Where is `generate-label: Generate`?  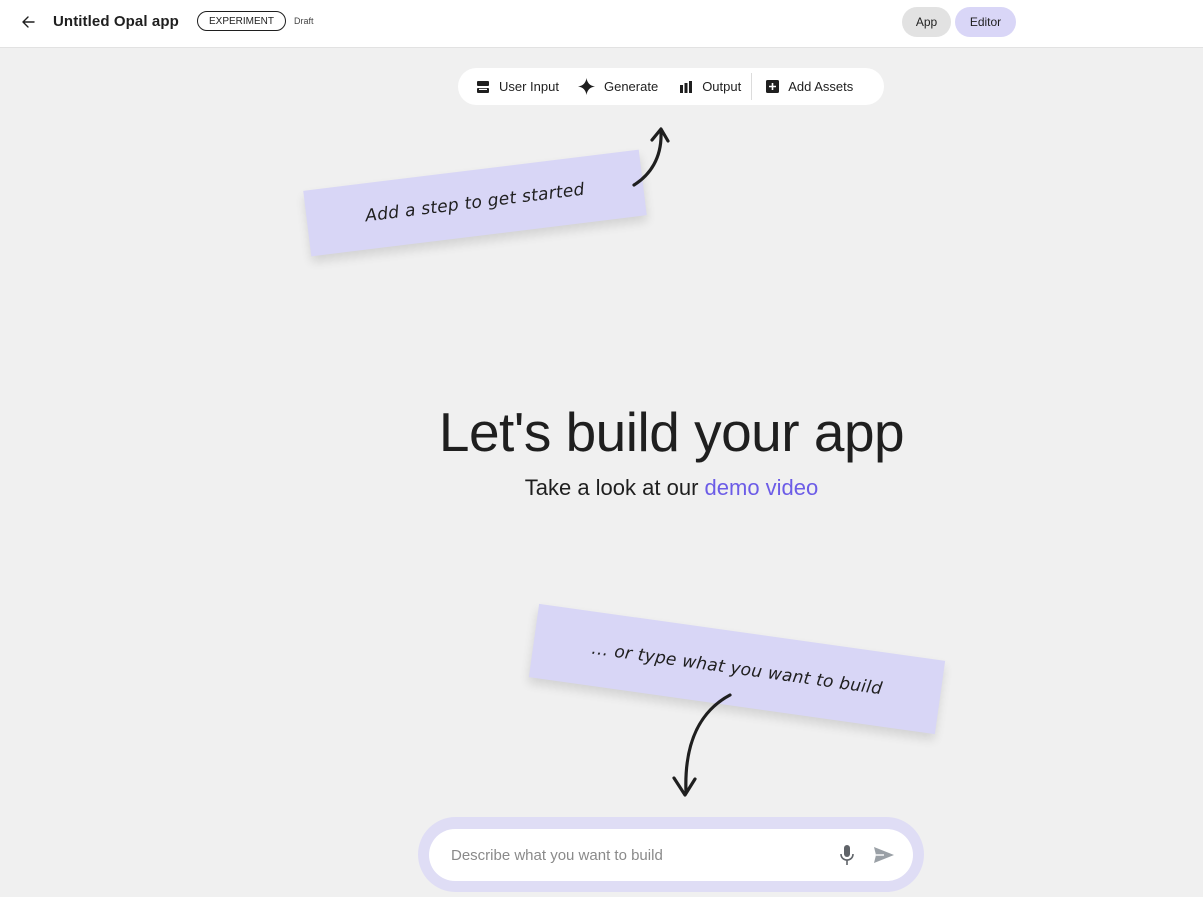
generate-label: Generate is located at coordinates (631, 86).